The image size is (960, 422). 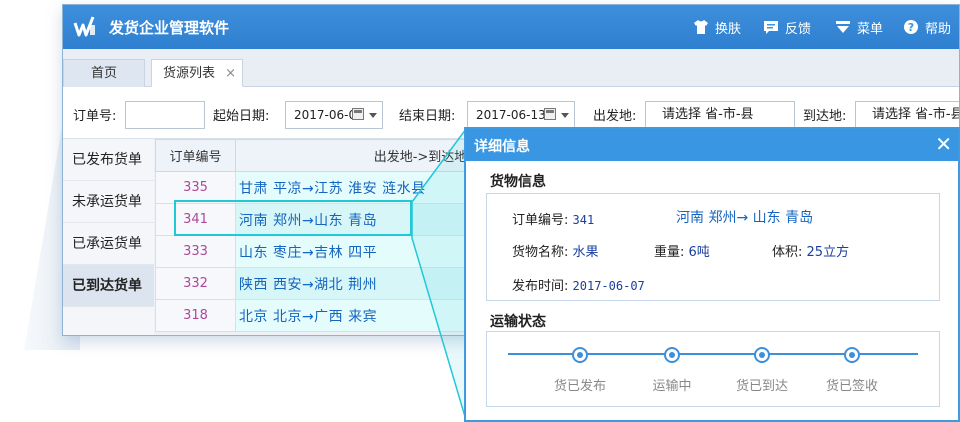 I want to click on volume-field: 体积: 25立方, so click(x=810, y=250).